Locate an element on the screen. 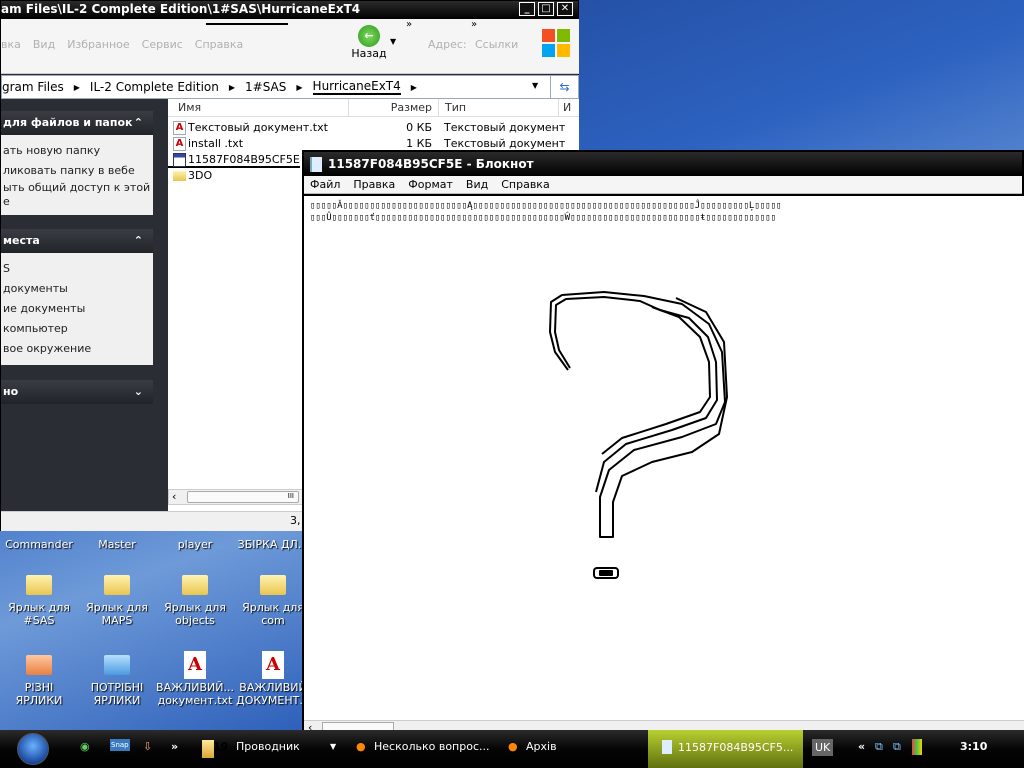  place-link: компьютер is located at coordinates (77, 329).